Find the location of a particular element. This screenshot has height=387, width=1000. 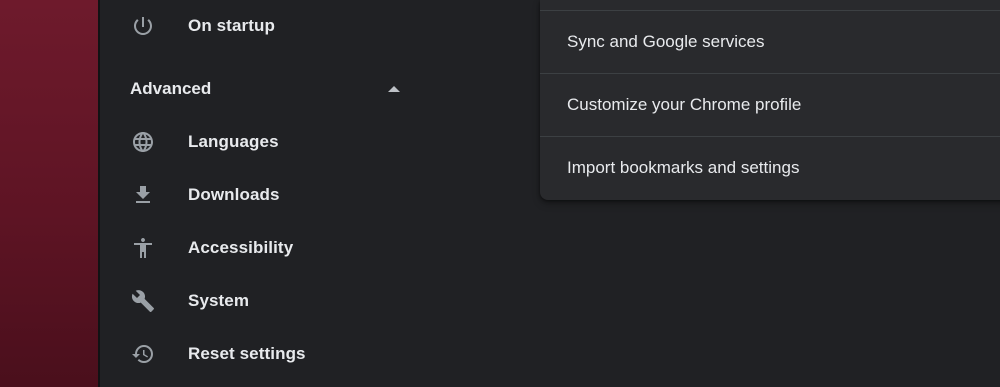

sidebar-item-downloads: Downloads is located at coordinates (320, 195).